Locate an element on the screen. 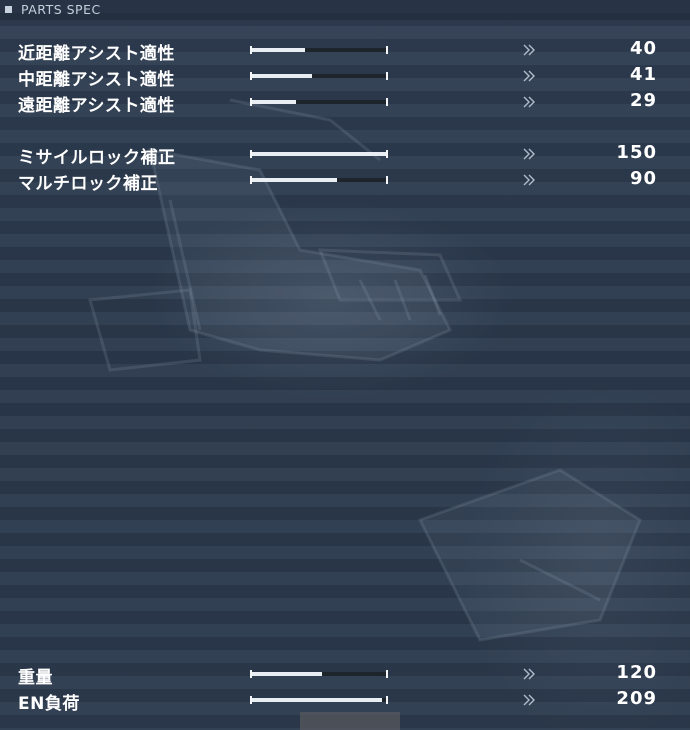 Image resolution: width=690 pixels, height=730 pixels. stat-value: 150 is located at coordinates (636, 152).